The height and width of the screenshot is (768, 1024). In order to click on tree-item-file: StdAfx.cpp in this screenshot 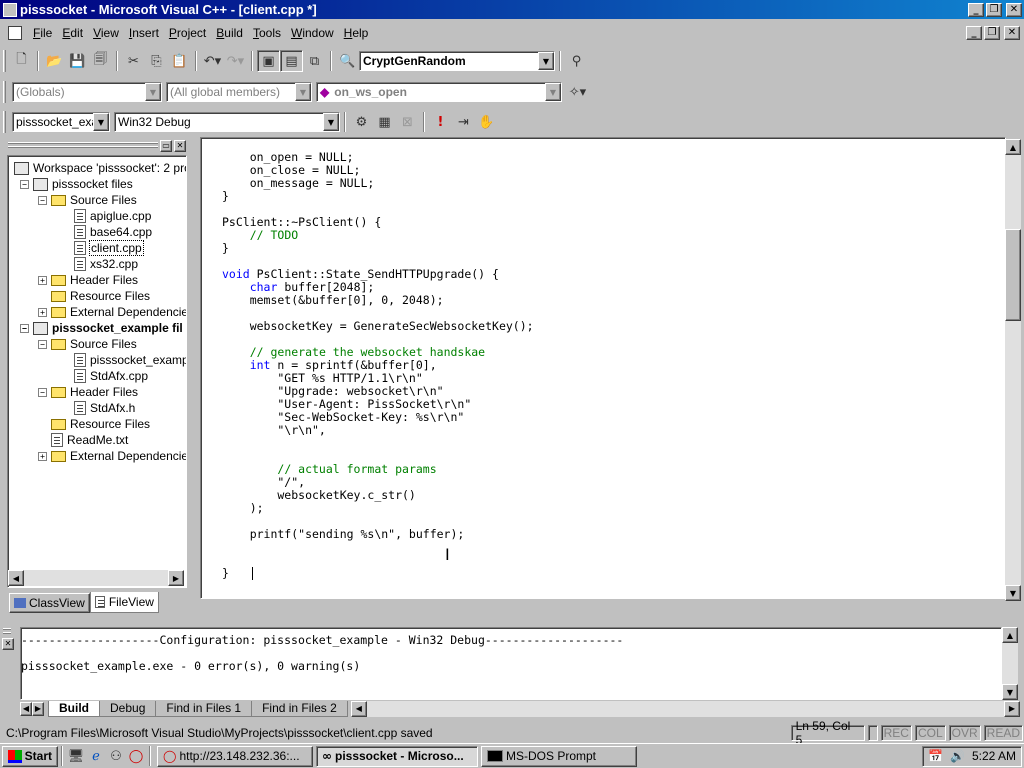, I will do `click(111, 376)`.